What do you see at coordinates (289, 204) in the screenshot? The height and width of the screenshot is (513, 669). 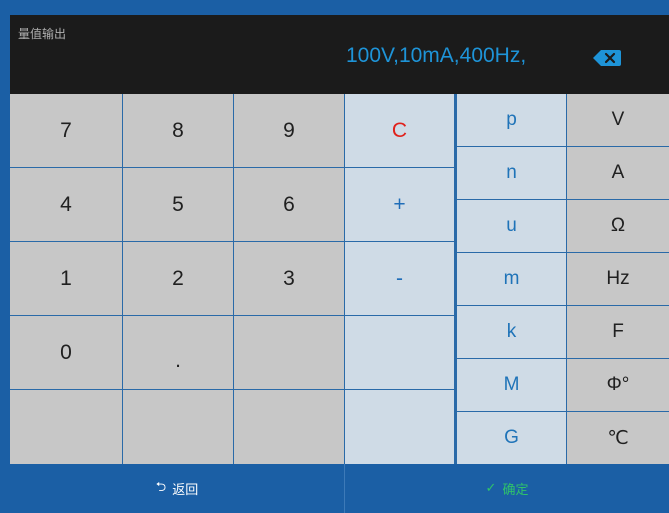 I see `key-6: 6` at bounding box center [289, 204].